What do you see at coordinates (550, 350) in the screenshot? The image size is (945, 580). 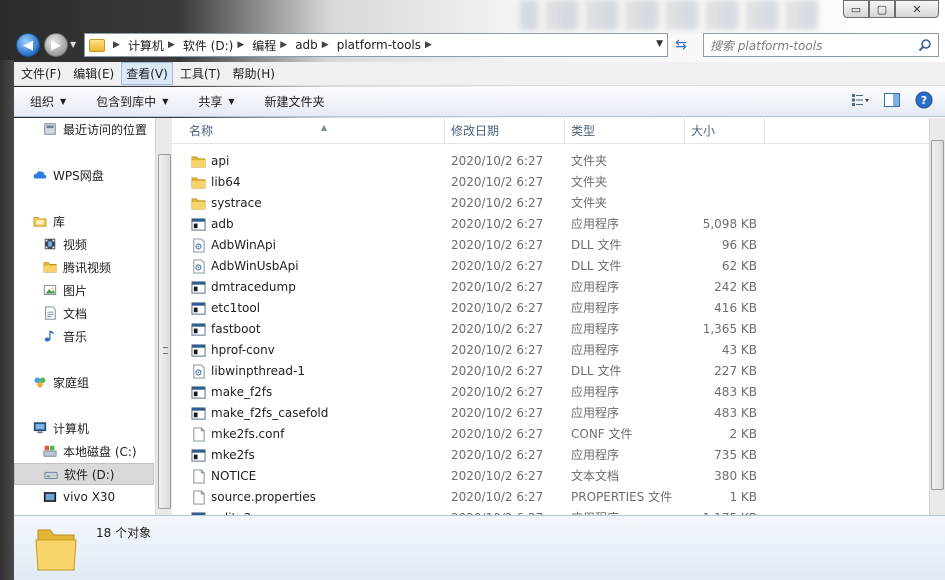 I see `table-row: hprof-conv 2020/10/2 6:27 应用程序 43 KB` at bounding box center [550, 350].